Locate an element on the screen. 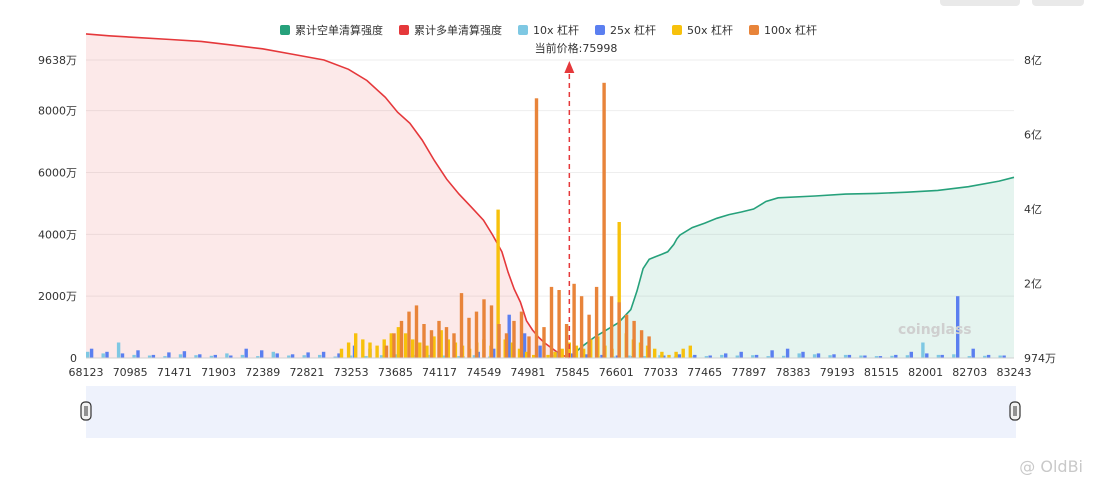 The width and height of the screenshot is (1097, 486). x-tick-label: 82001 is located at coordinates (925, 372).